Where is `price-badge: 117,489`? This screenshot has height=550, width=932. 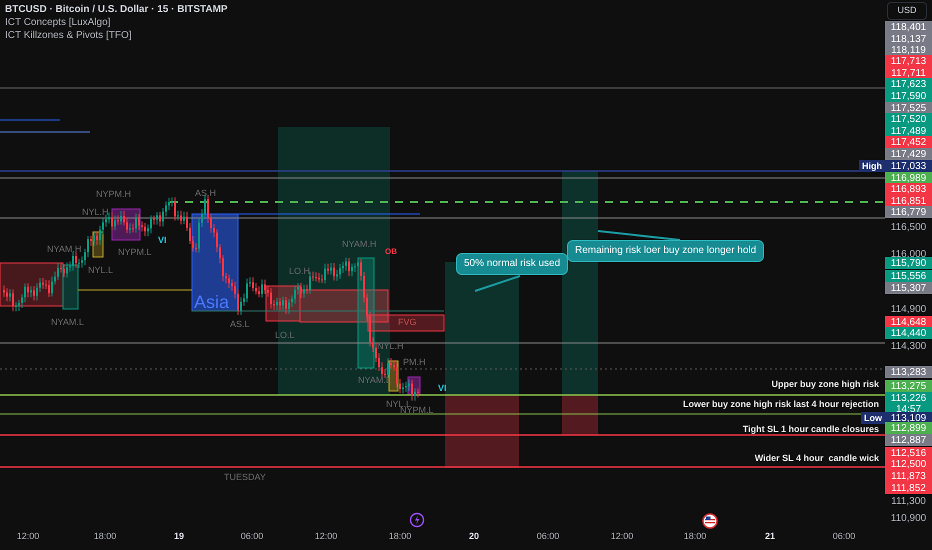
price-badge: 117,489 is located at coordinates (908, 131).